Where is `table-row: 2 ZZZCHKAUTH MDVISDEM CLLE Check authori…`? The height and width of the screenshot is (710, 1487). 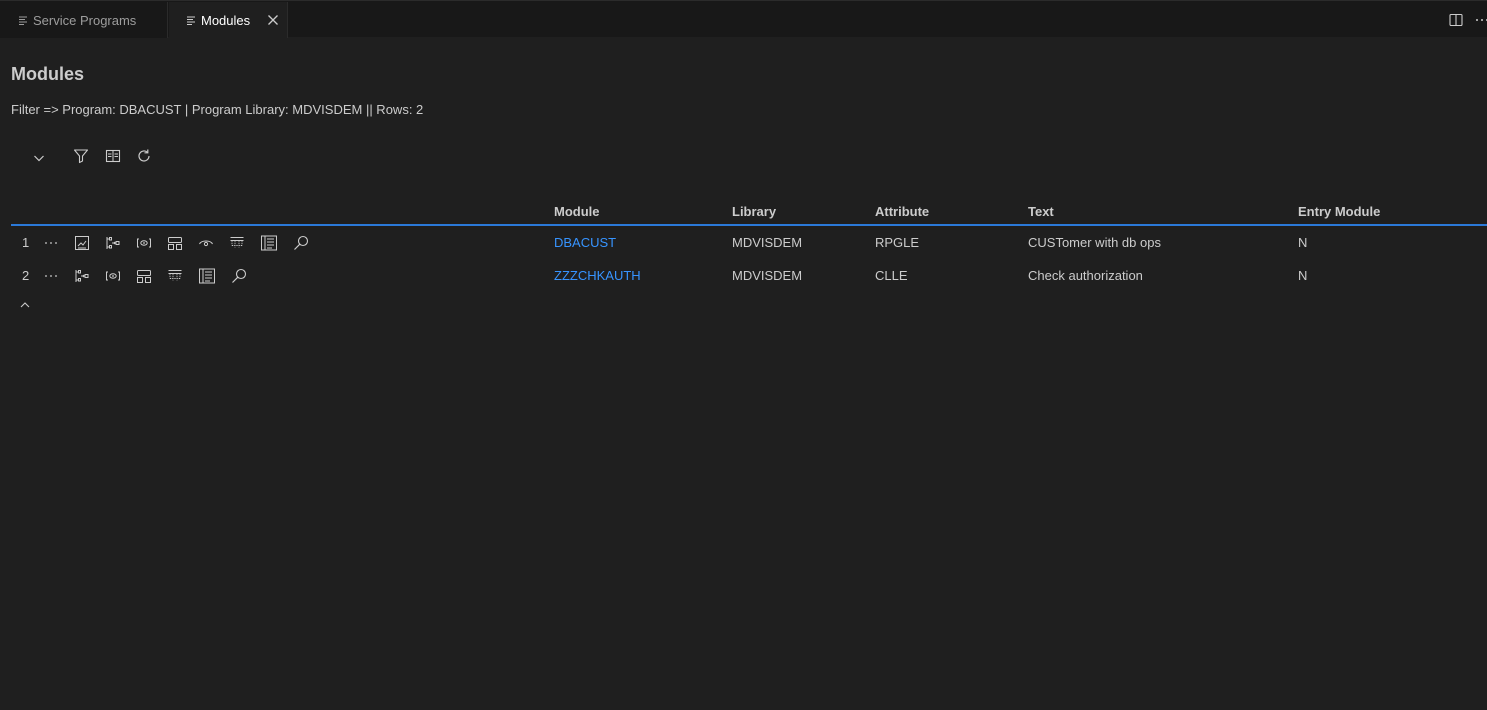
table-row: 2 ZZZCHKAUTH MDVISDEM CLLE Check authori… is located at coordinates (749, 279).